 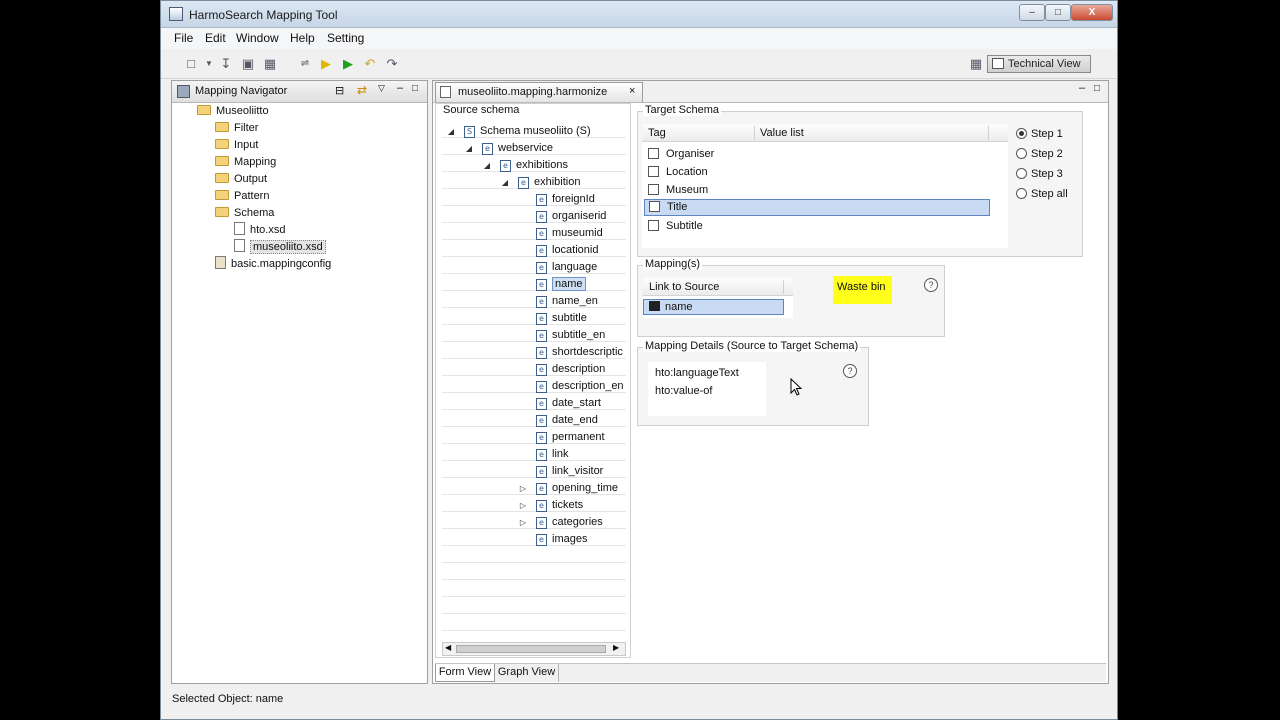 I want to click on source-leaf-organiserid: e organiserid, so click(x=571, y=216).